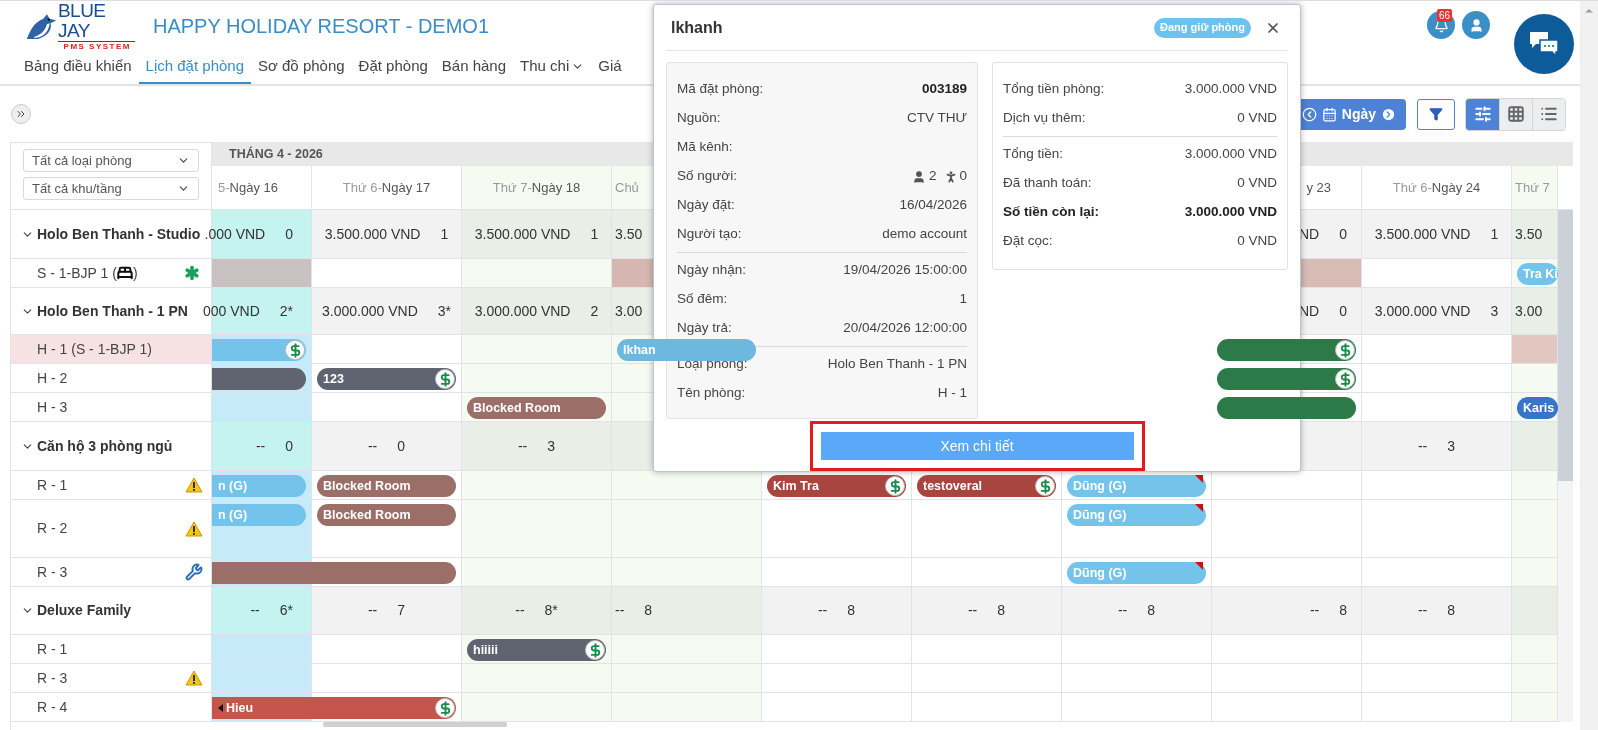 Image resolution: width=1598 pixels, height=730 pixels. Describe the element at coordinates (286, 311) in the screenshot. I see `count-text: 2*` at that location.